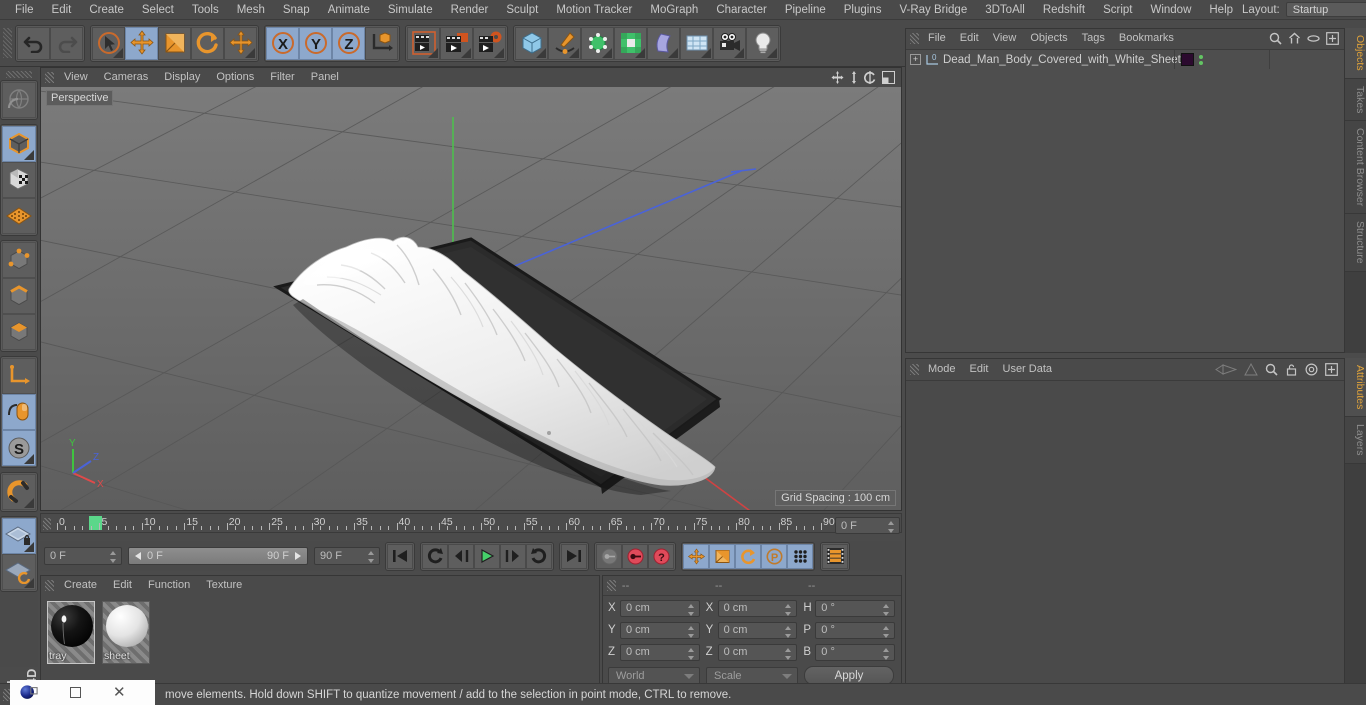 This screenshot has height=705, width=1366. What do you see at coordinates (19, 376) in the screenshot?
I see `object-axis-button` at bounding box center [19, 376].